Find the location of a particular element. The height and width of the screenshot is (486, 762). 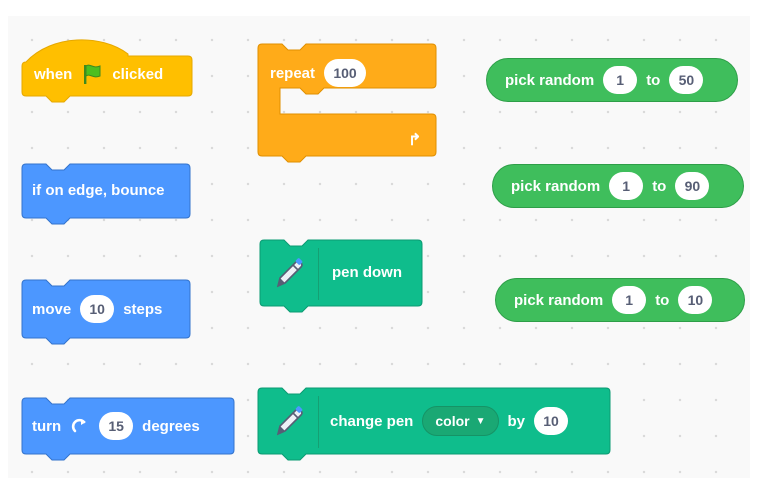

turn-degrees-input: 15 is located at coordinates (116, 426).